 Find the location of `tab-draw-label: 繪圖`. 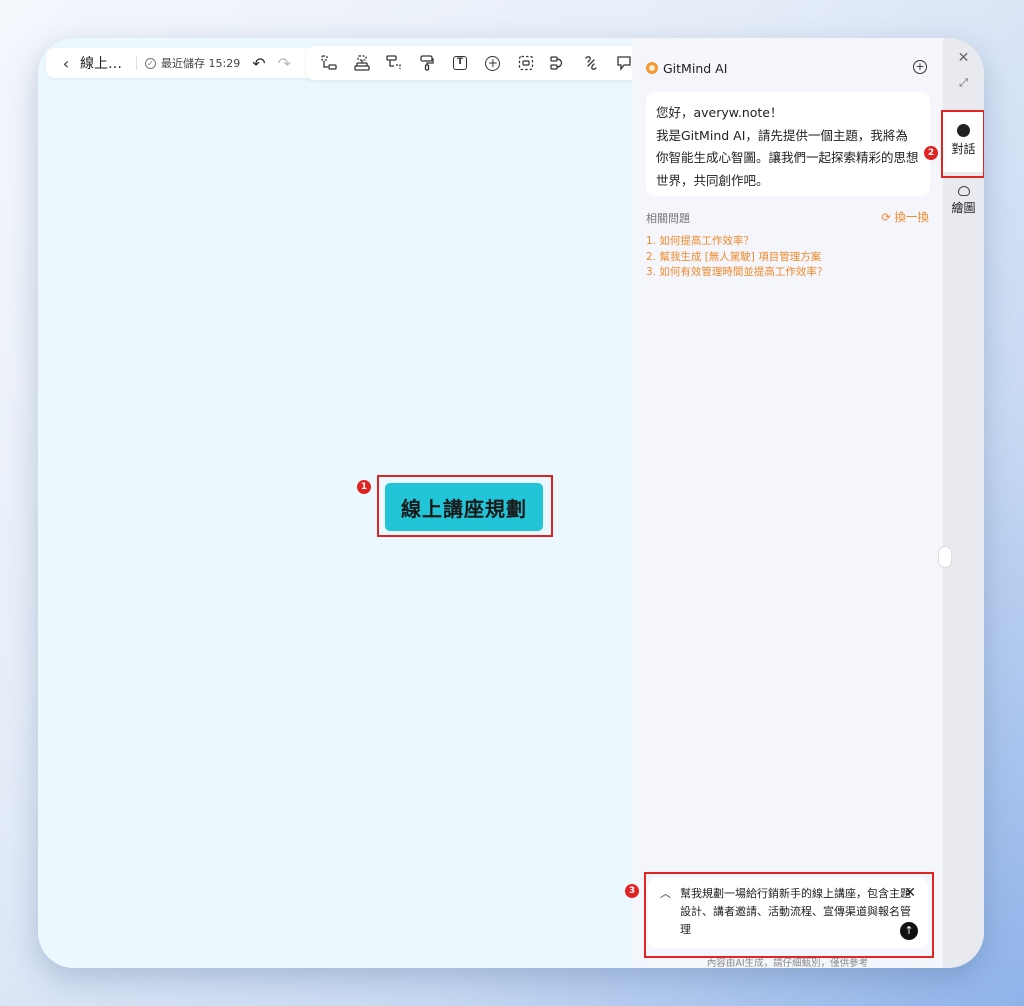

tab-draw-label: 繪圖 is located at coordinates (963, 208).